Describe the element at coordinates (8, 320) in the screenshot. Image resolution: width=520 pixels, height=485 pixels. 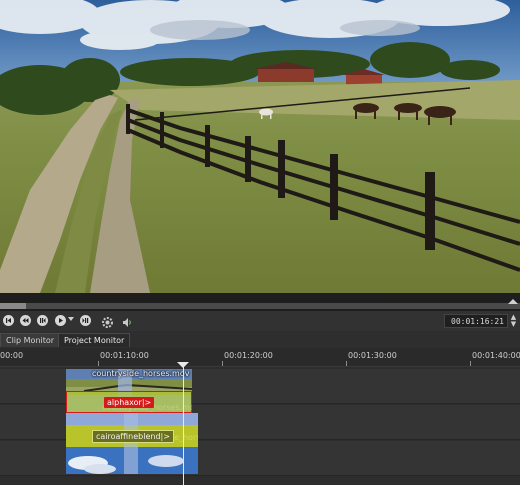
I see `skip-to-start-icon` at that location.